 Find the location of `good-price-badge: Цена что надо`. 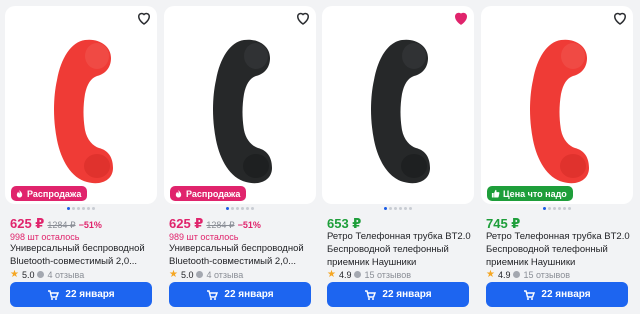

good-price-badge: Цена что надо is located at coordinates (530, 193).